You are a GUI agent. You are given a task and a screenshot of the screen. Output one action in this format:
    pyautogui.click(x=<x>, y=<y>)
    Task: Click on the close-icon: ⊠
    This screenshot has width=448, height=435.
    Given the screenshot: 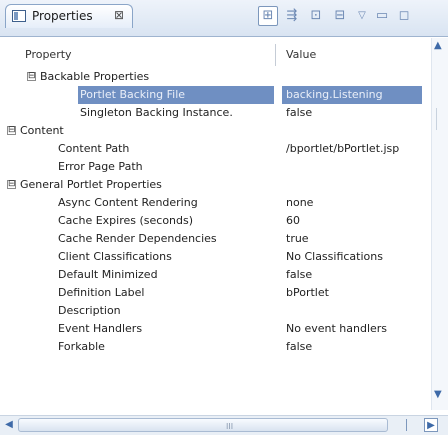 What is the action you would take?
    pyautogui.click(x=119, y=15)
    